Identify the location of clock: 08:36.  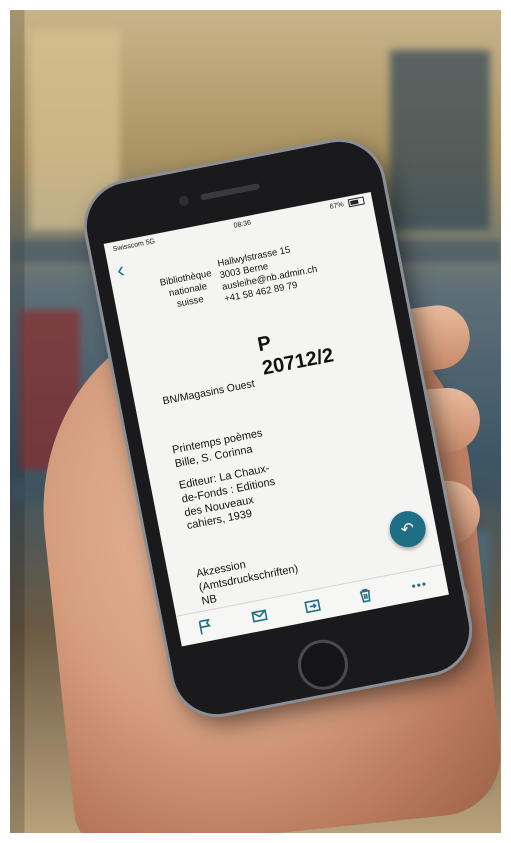
(242, 224).